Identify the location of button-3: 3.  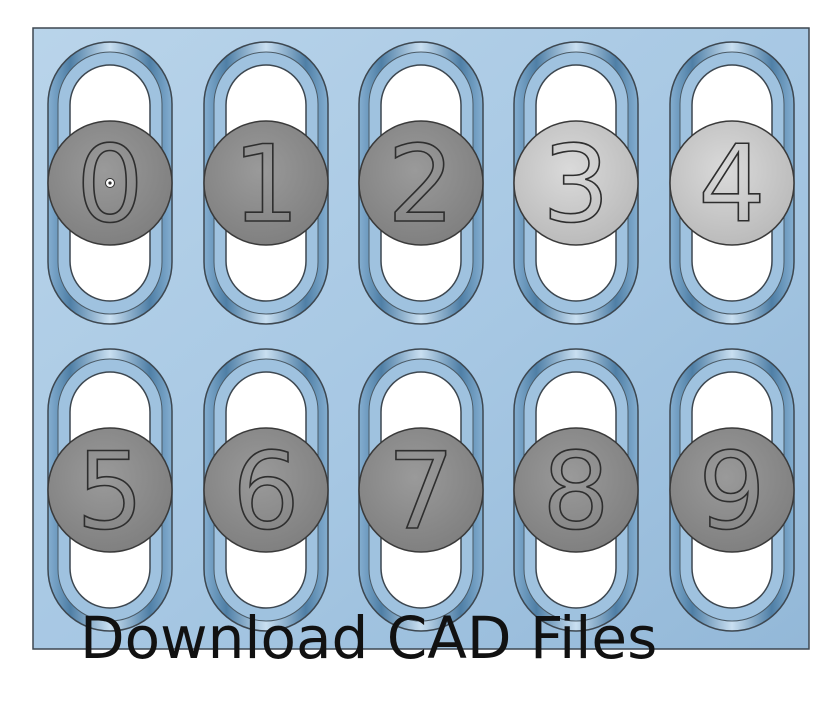
(576, 183).